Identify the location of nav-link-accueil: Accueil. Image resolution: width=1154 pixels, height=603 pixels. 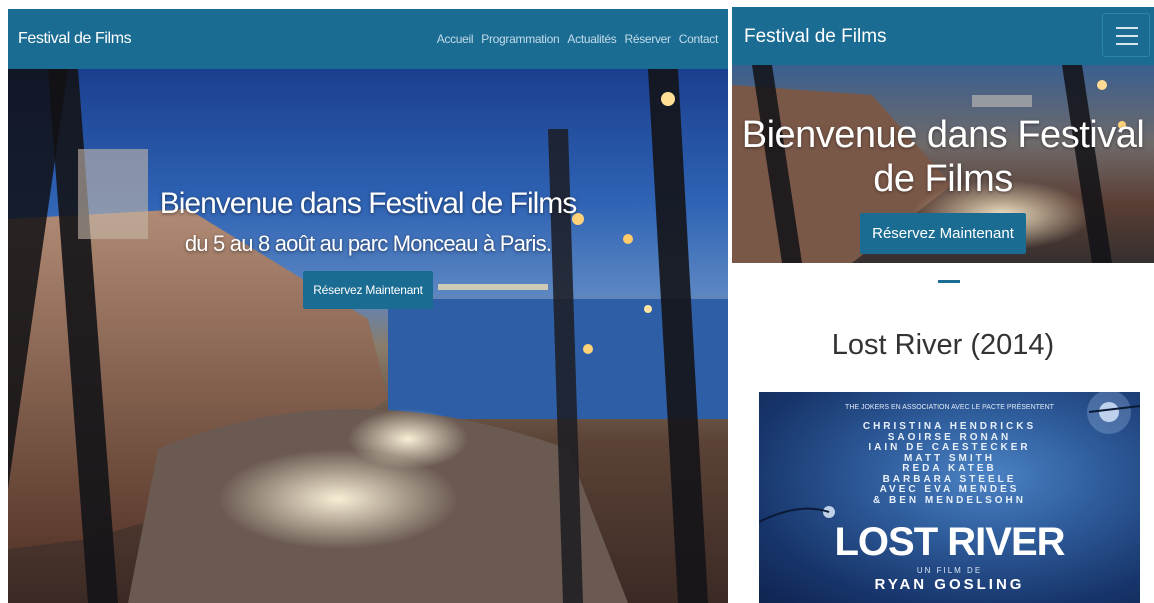
(455, 39).